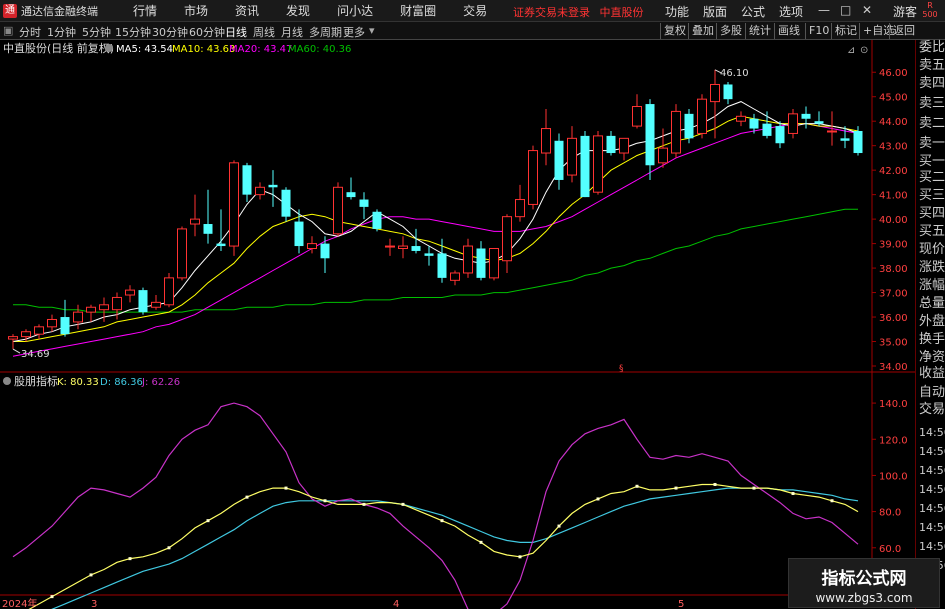 This screenshot has height=609, width=945. Describe the element at coordinates (932, 123) in the screenshot. I see `quote-field-label: 卖二` at that location.